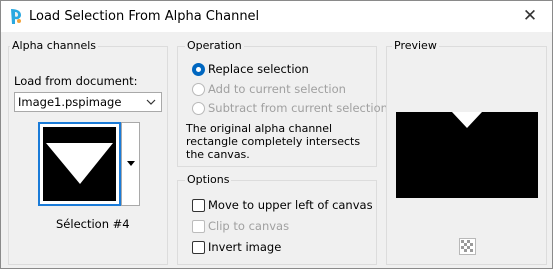 This screenshot has height=269, width=553. What do you see at coordinates (144, 16) in the screenshot?
I see `window-title: Load Selection From Alpha Channel` at bounding box center [144, 16].